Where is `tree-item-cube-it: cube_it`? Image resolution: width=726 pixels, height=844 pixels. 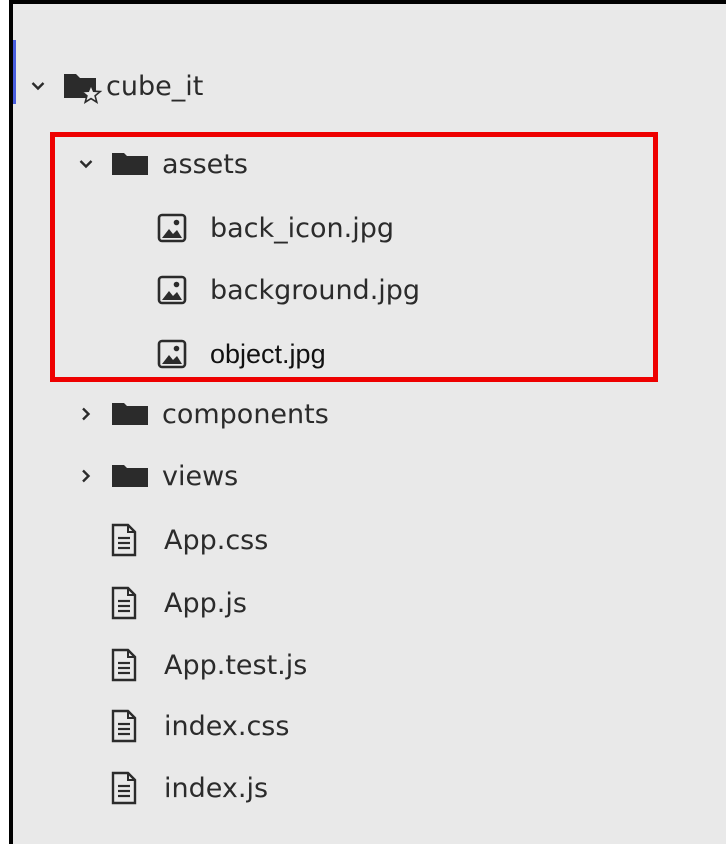 tree-item-cube-it: cube_it is located at coordinates (115, 86).